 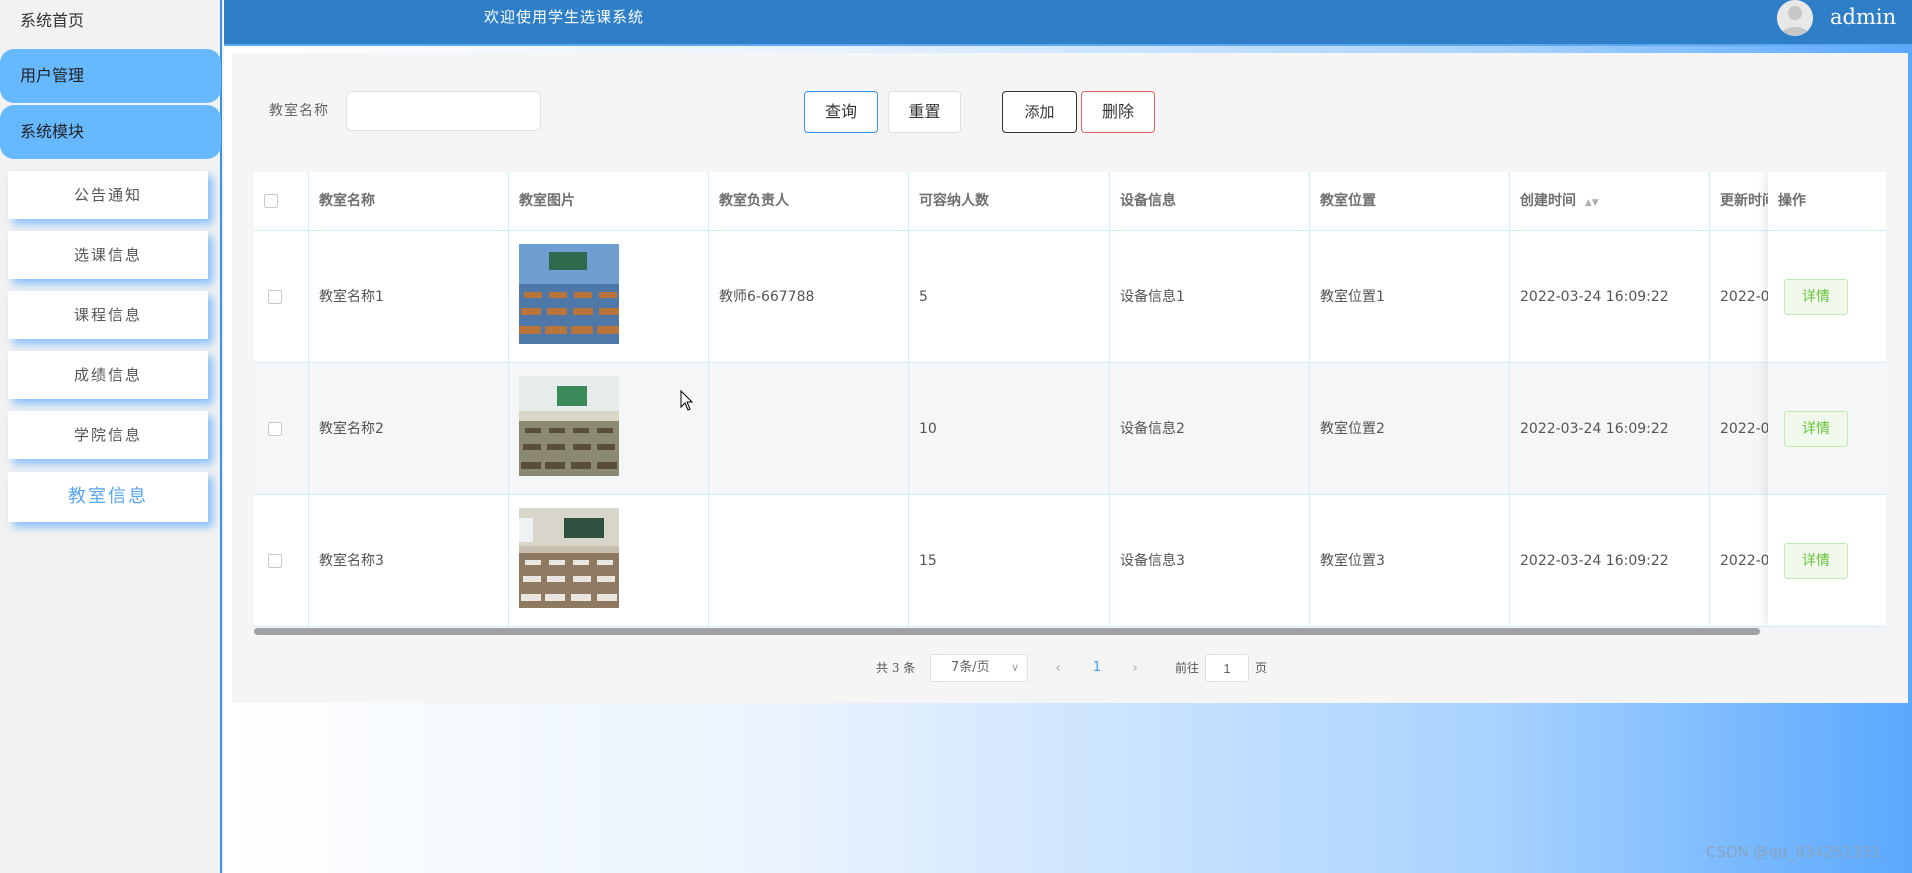 What do you see at coordinates (1410, 297) in the screenshot?
I see `cell-location: 教室位置1` at bounding box center [1410, 297].